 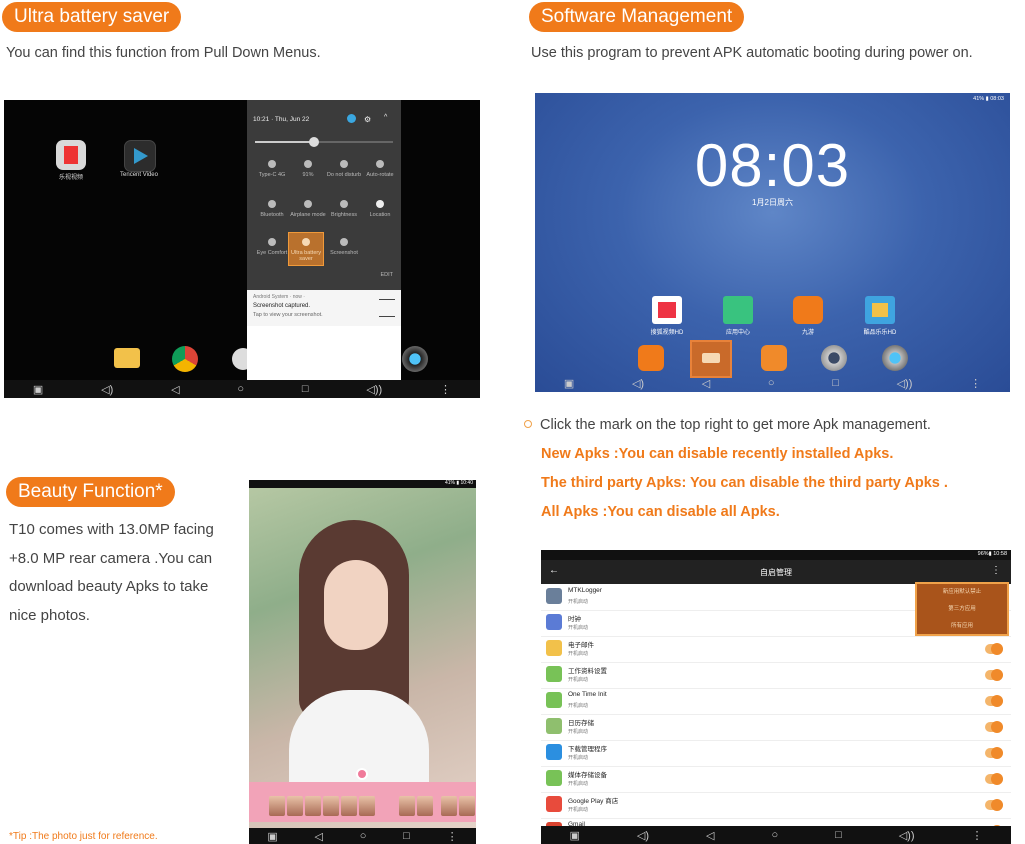 I want to click on menu-all-apps: 所有应用, so click(x=962, y=626).